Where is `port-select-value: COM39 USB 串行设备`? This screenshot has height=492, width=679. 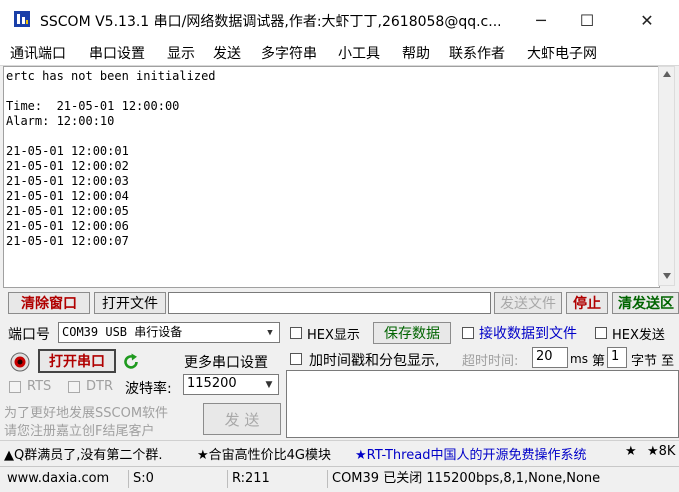 port-select-value: COM39 USB 串行设备 is located at coordinates (122, 332).